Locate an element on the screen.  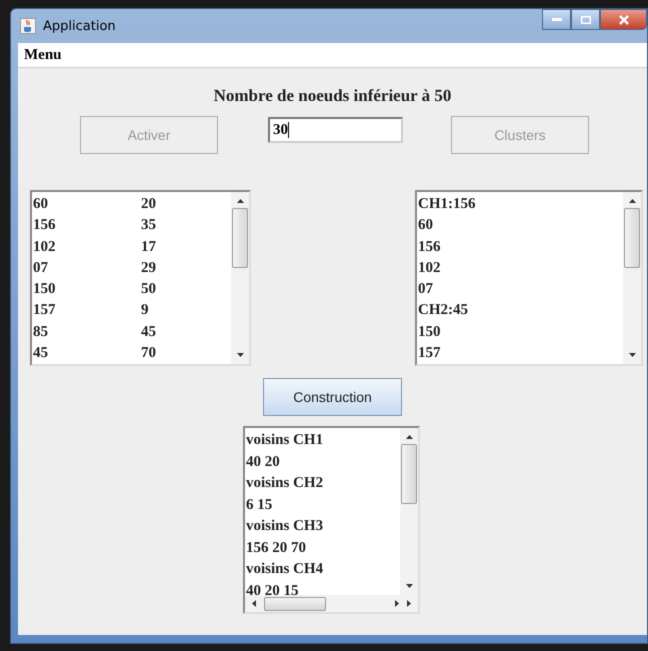
list-item: 29 is located at coordinates (148, 269).